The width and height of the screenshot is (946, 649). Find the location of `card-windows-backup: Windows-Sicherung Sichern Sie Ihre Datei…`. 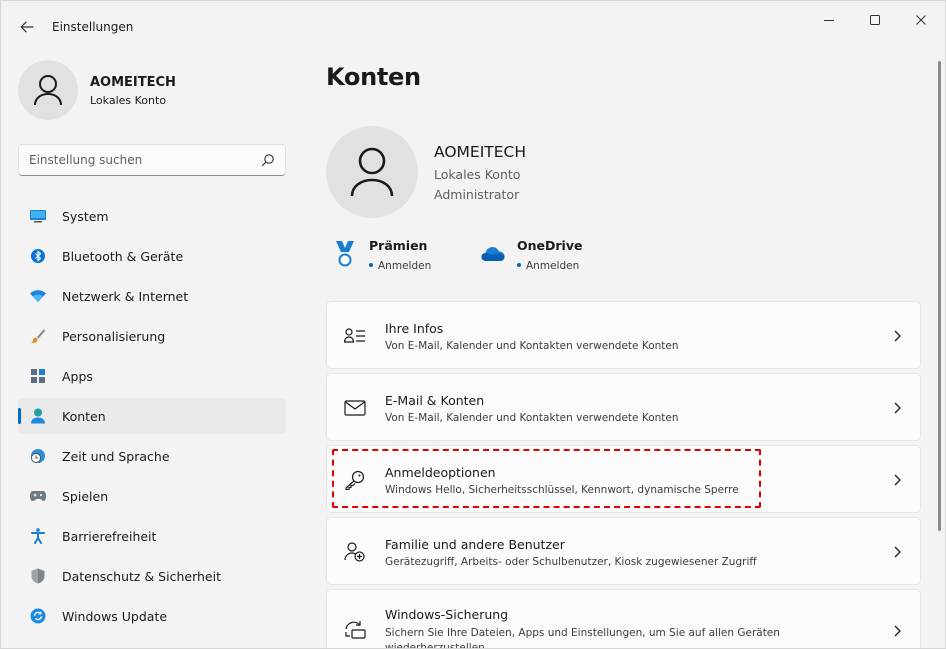

card-windows-backup: Windows-Sicherung Sichern Sie Ihre Datei… is located at coordinates (623, 619).